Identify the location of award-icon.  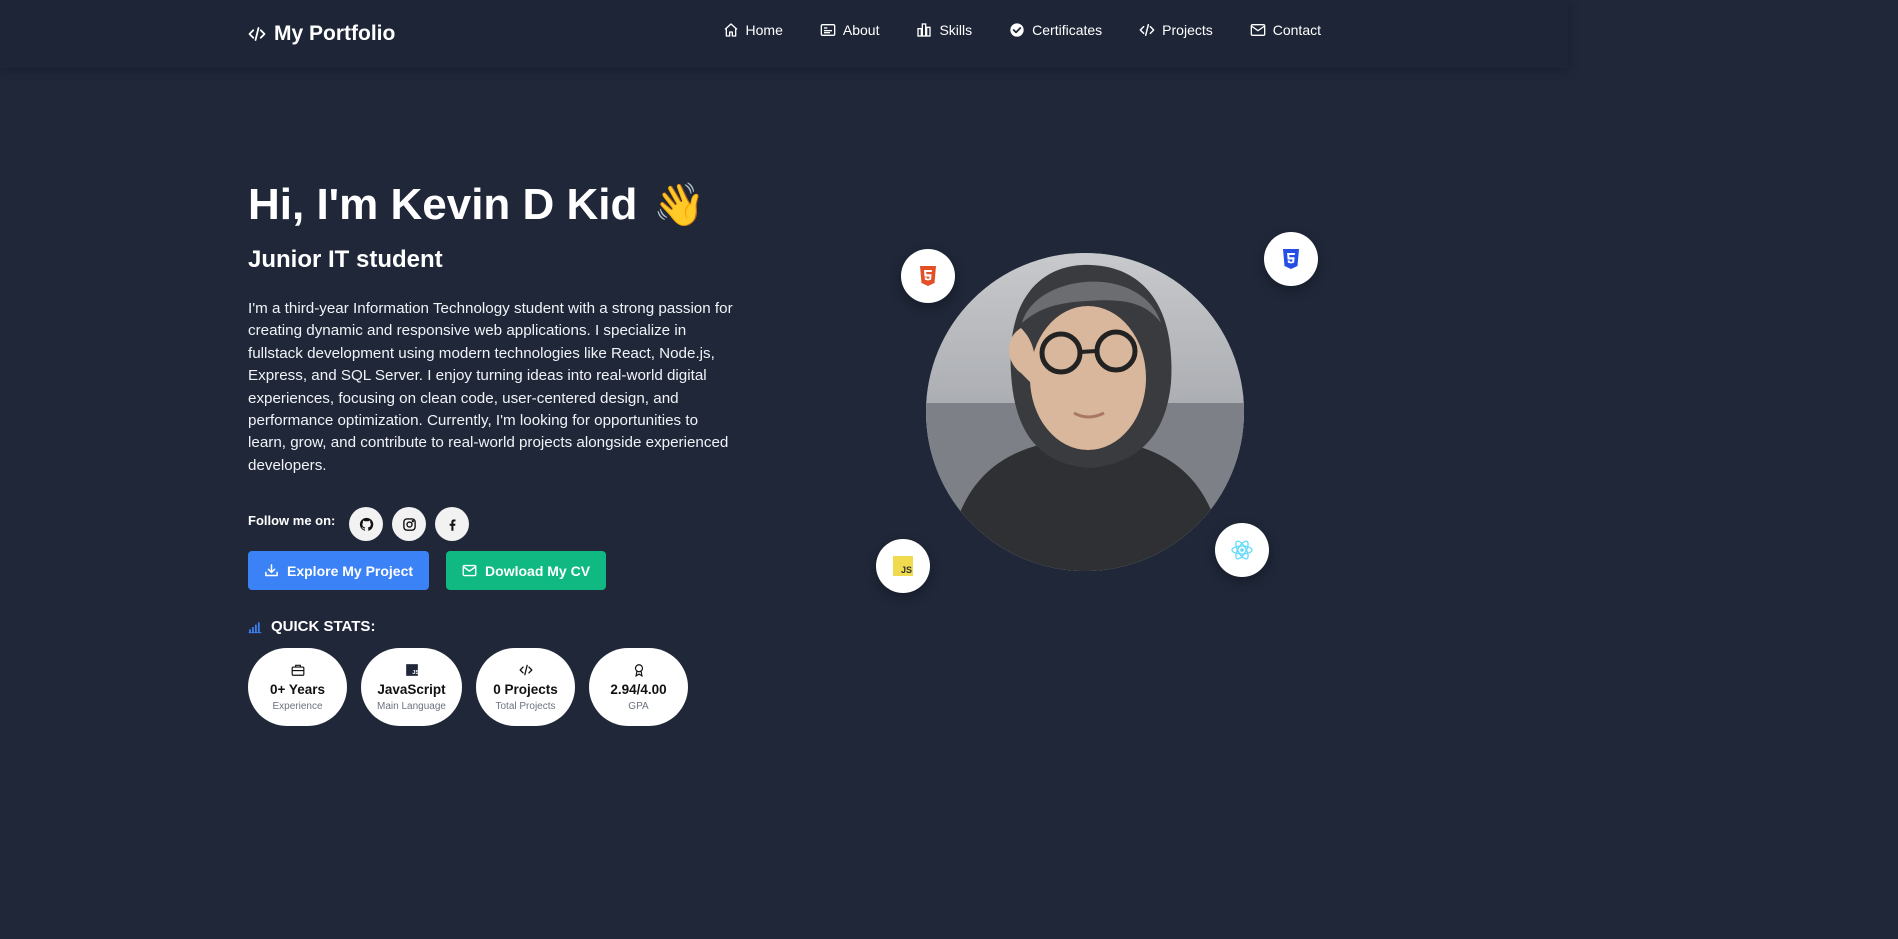
(638, 670).